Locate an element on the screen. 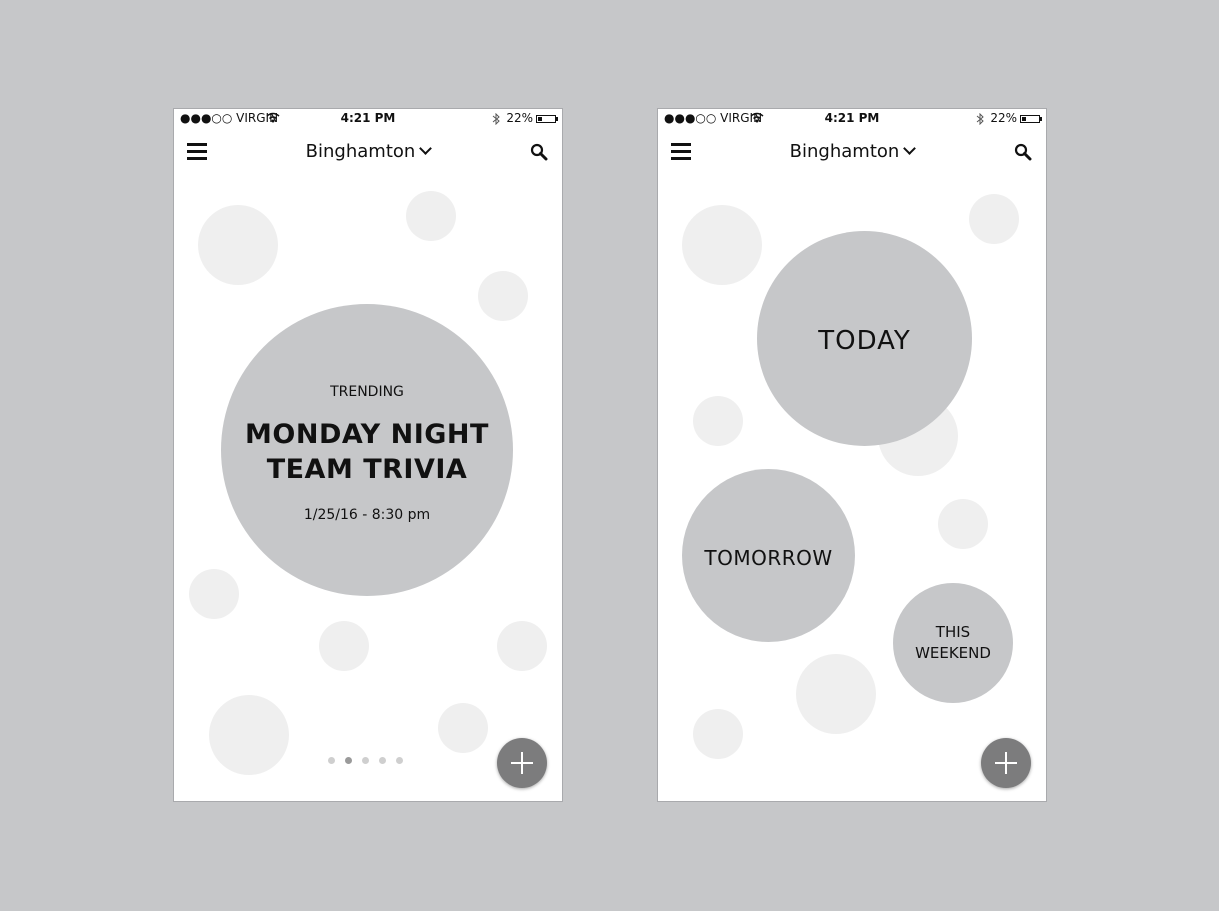 The image size is (1219, 911). today-label: TODAY is located at coordinates (864, 341).